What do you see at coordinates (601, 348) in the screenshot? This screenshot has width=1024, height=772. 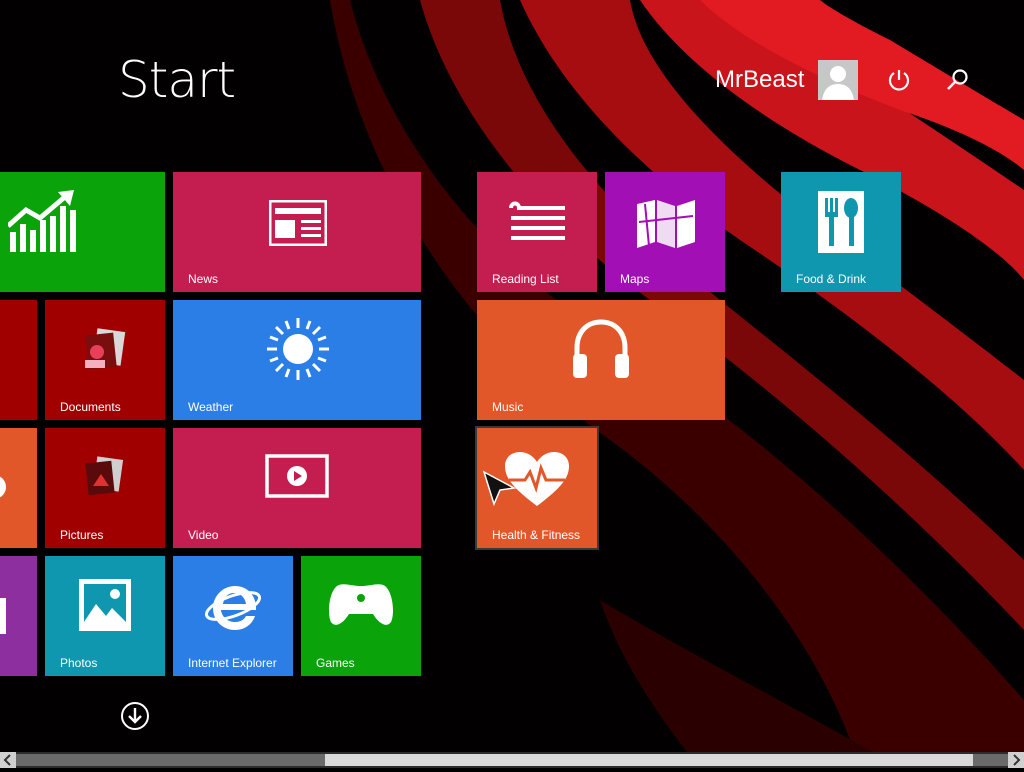 I see `headphones-icon` at bounding box center [601, 348].